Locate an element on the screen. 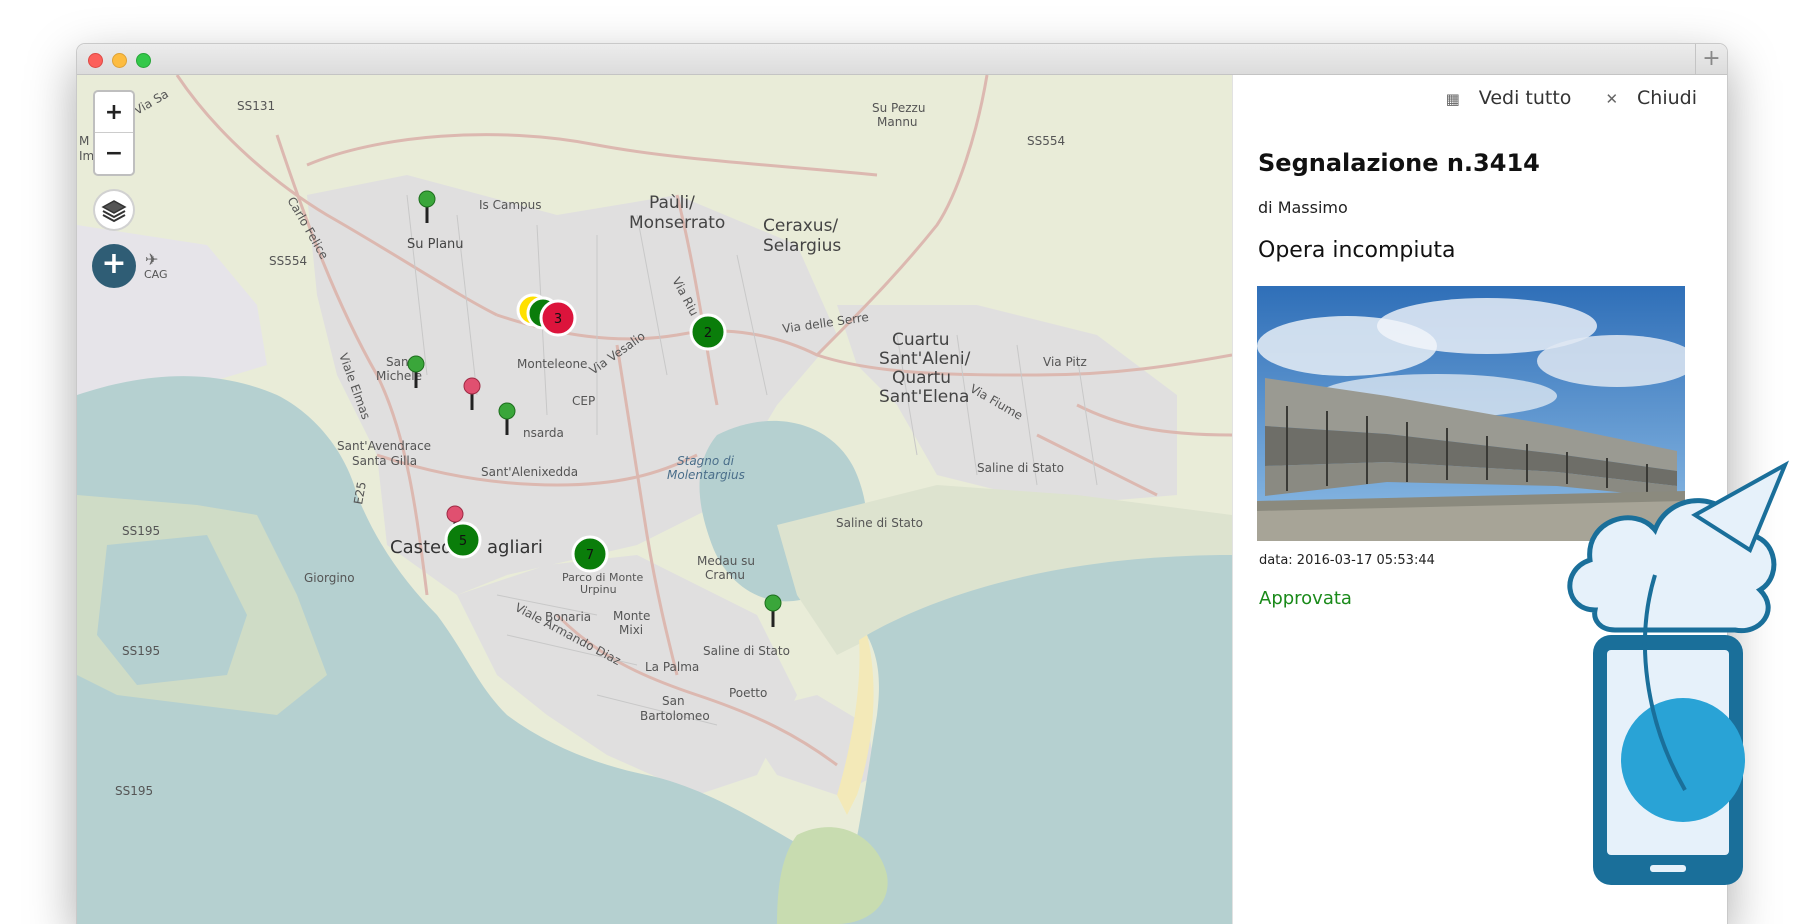  map-label: Sant'Alenixedda is located at coordinates (529, 472).